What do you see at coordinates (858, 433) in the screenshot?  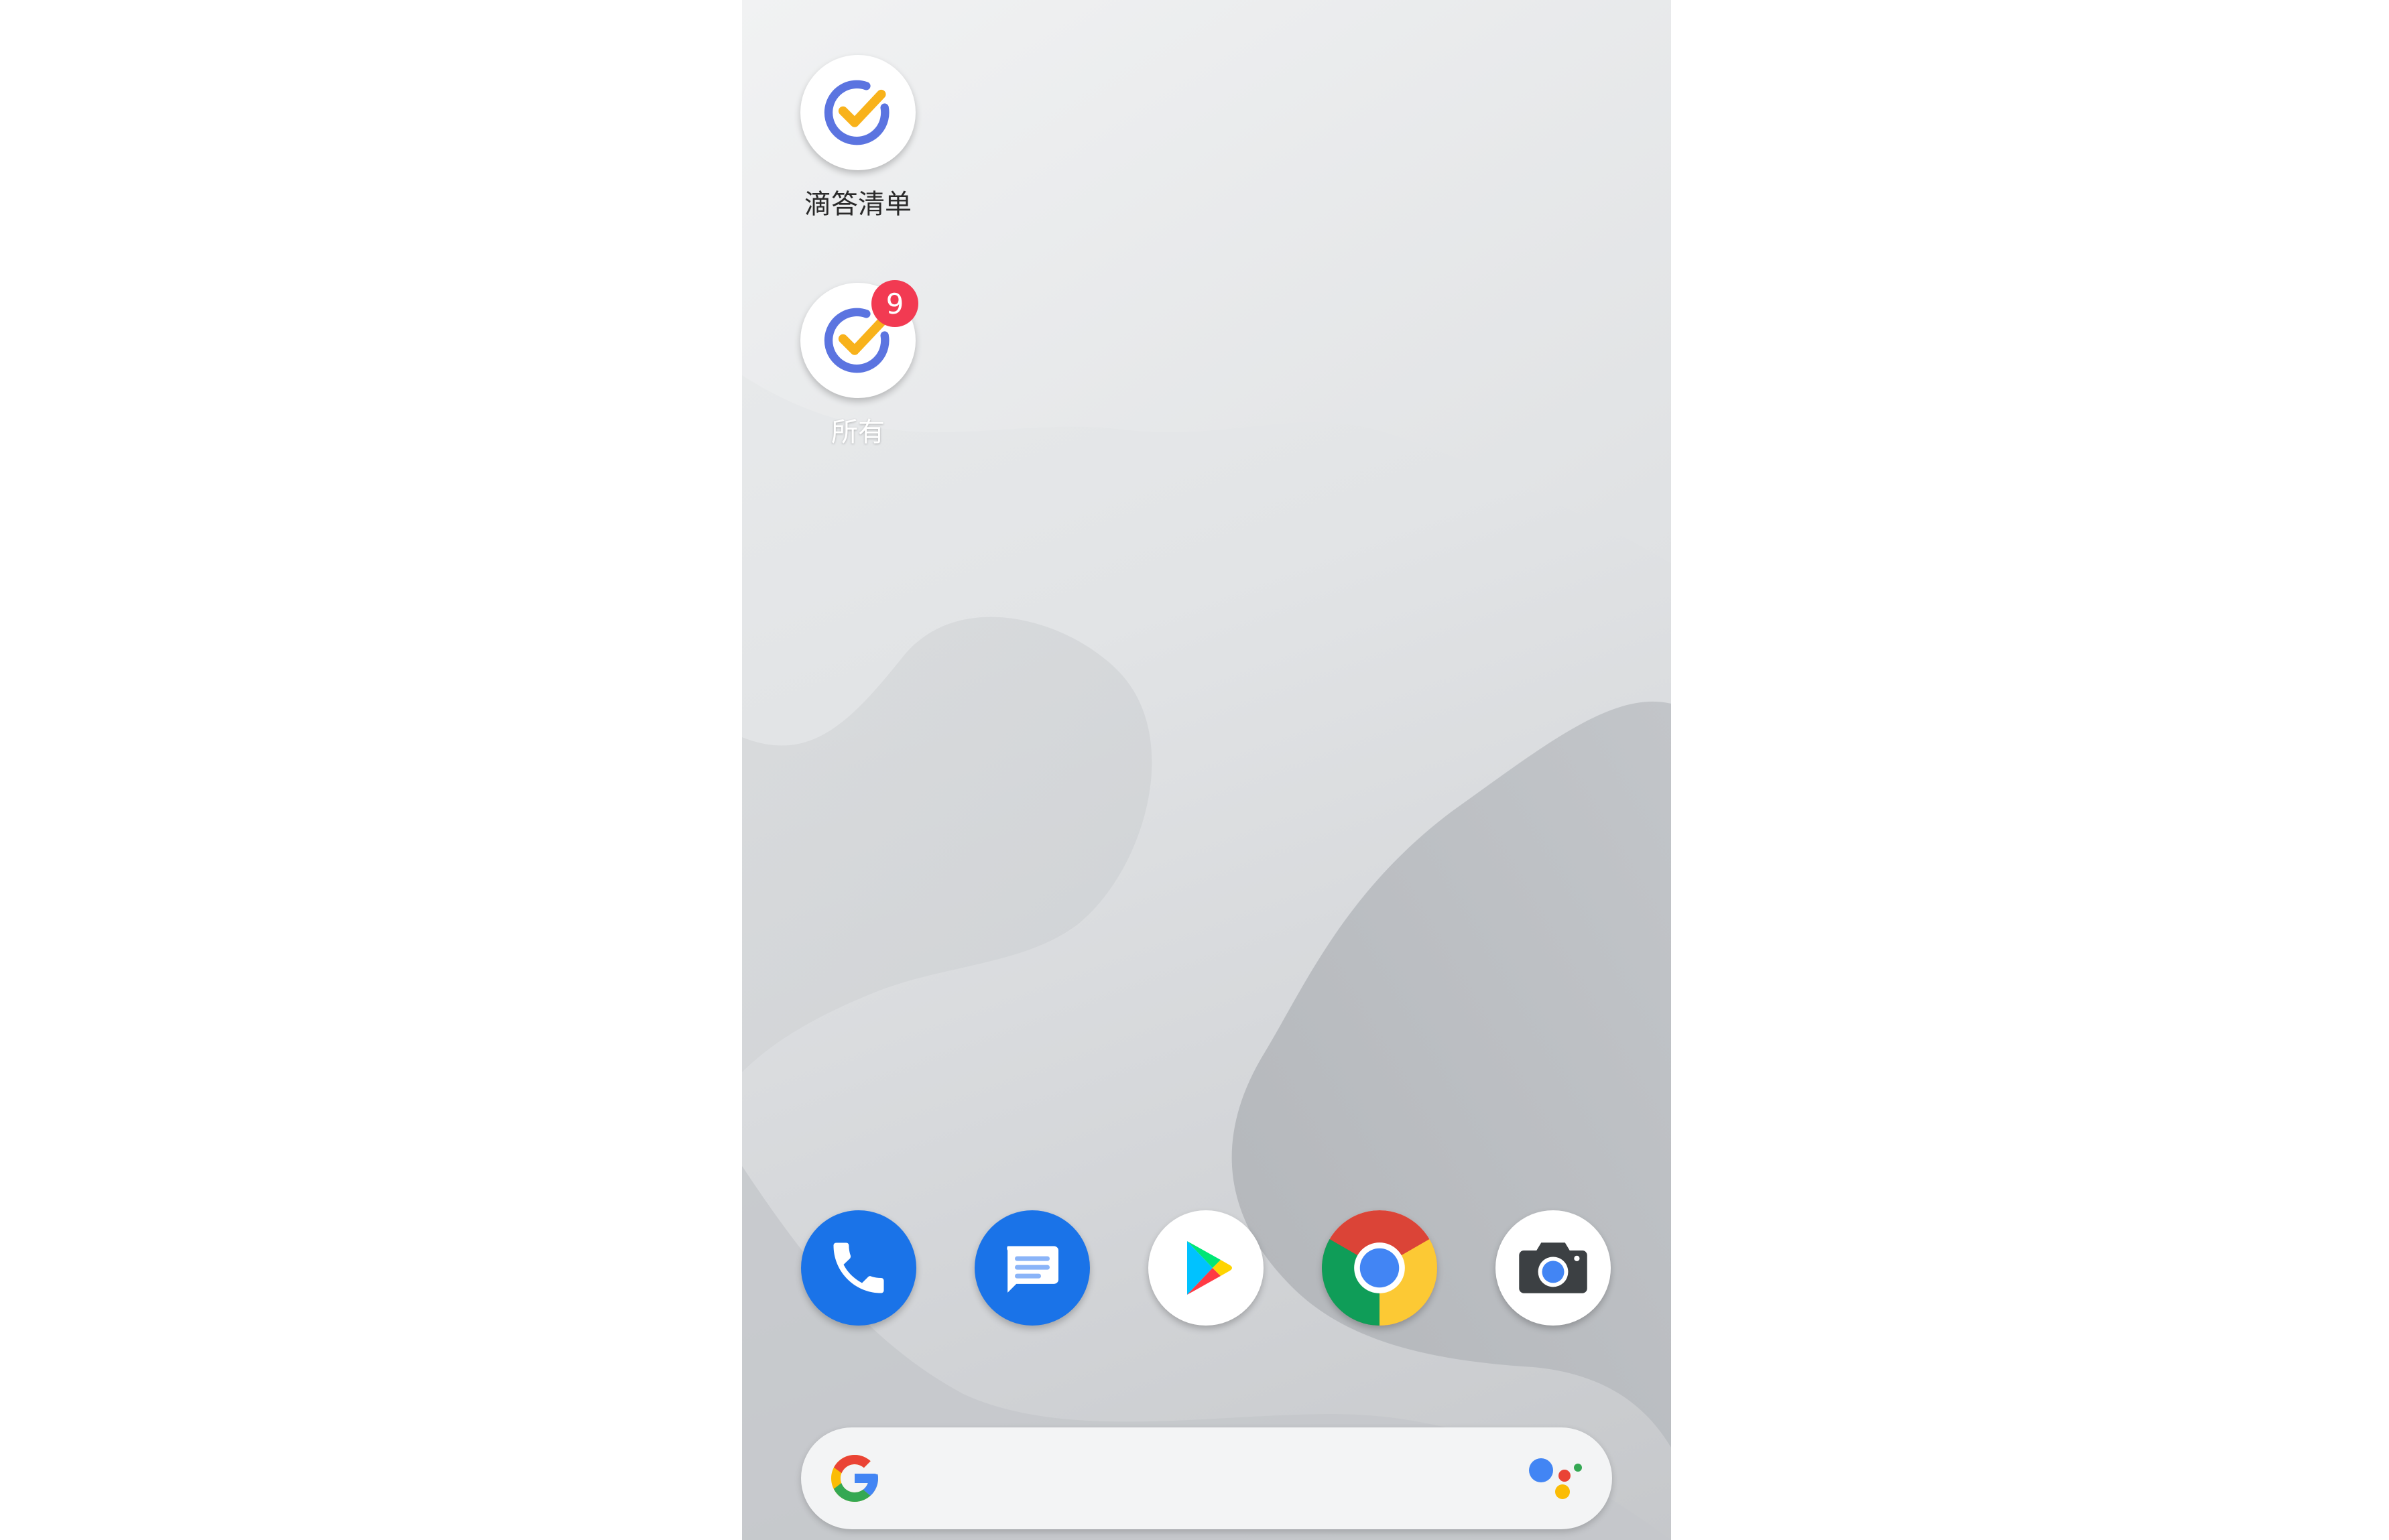 I see `shortcut-label: 所有` at bounding box center [858, 433].